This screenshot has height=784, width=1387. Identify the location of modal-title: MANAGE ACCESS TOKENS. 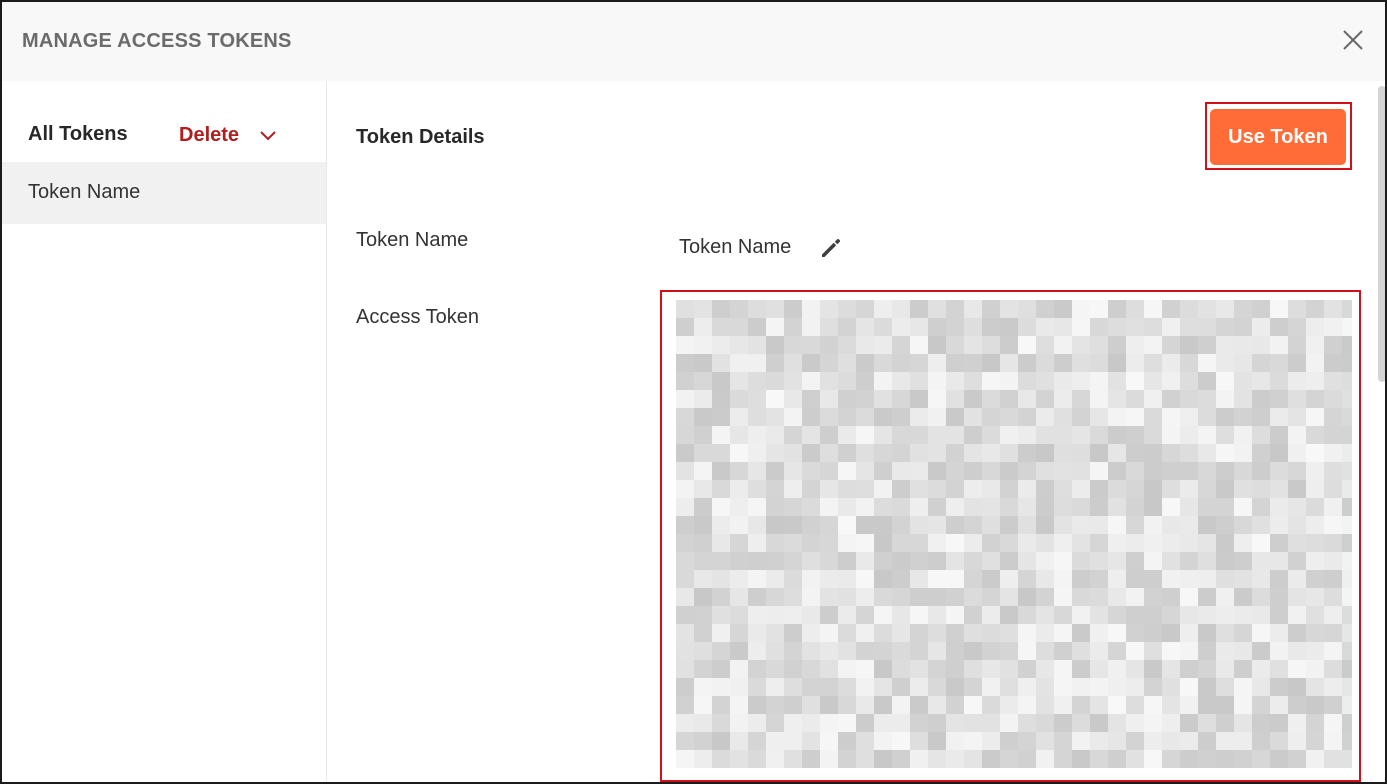
(157, 41).